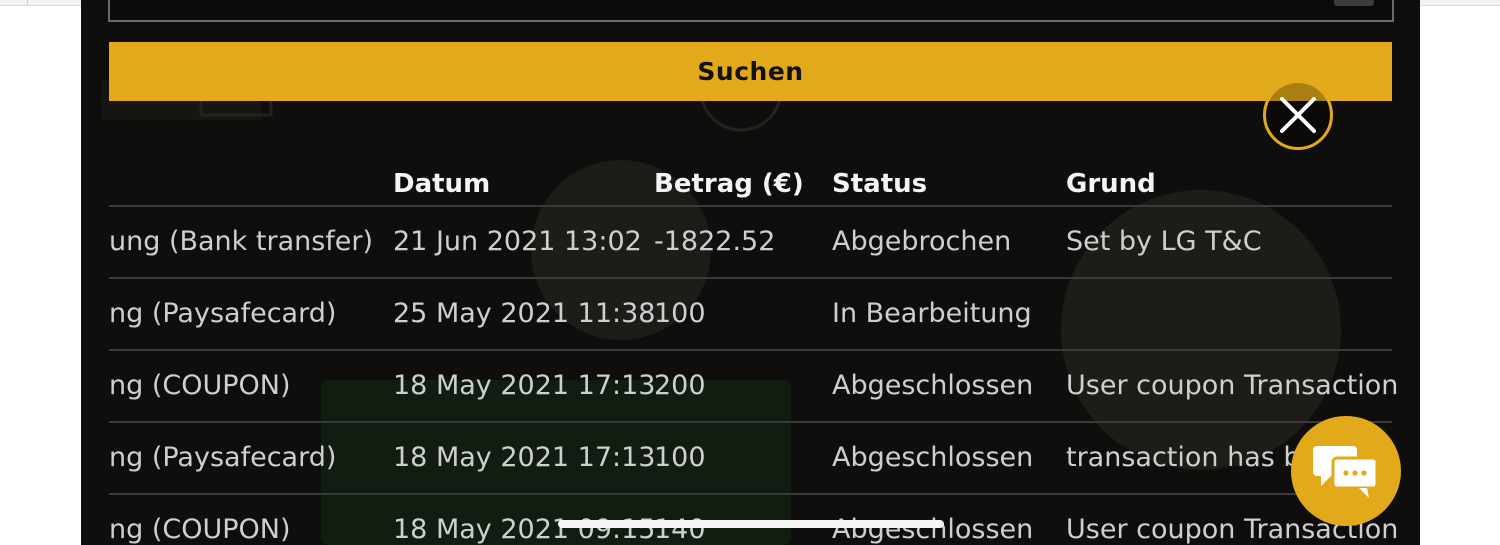  I want to click on cell-reason: User coupon Transaction, so click(1232, 385).